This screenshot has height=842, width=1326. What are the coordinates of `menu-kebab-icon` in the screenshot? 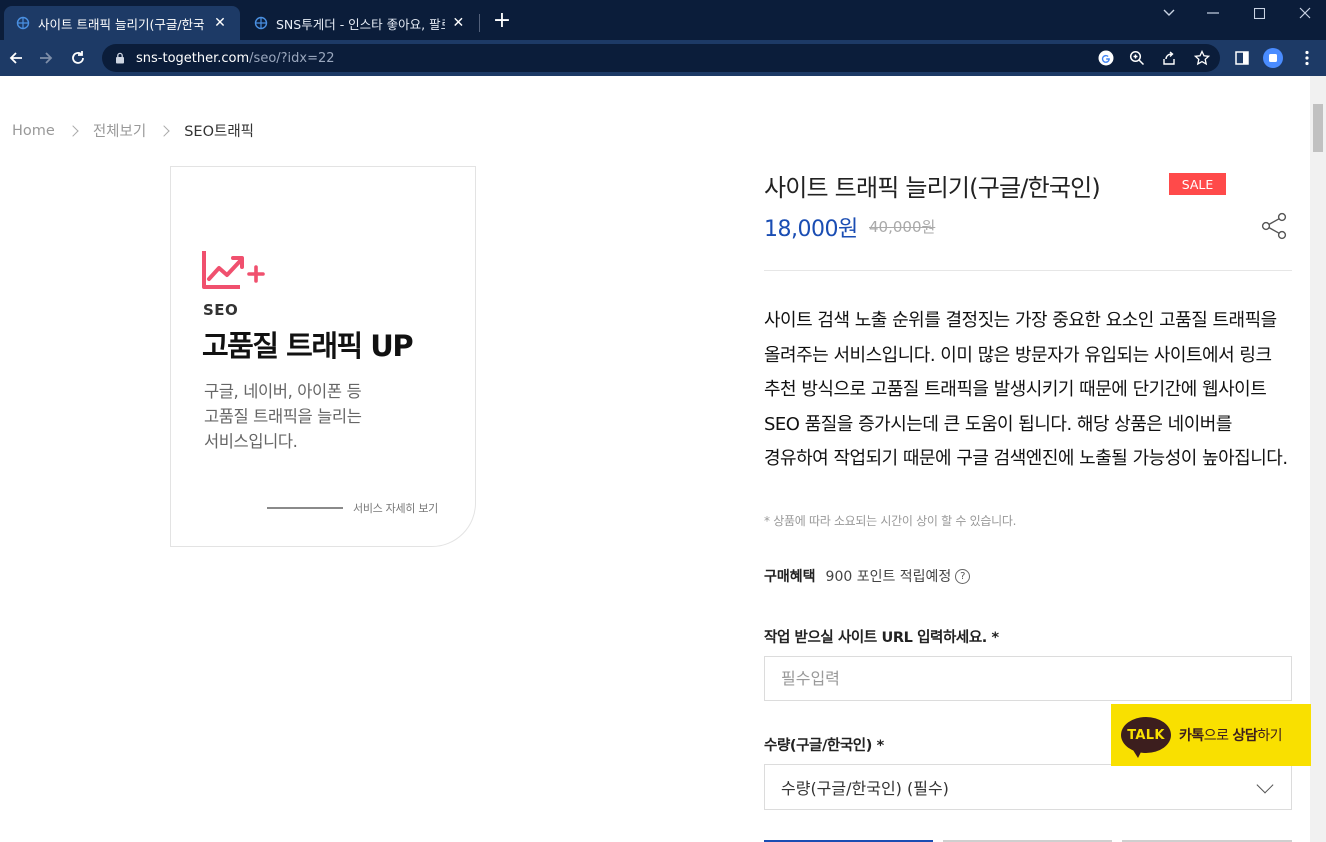 It's located at (1307, 58).